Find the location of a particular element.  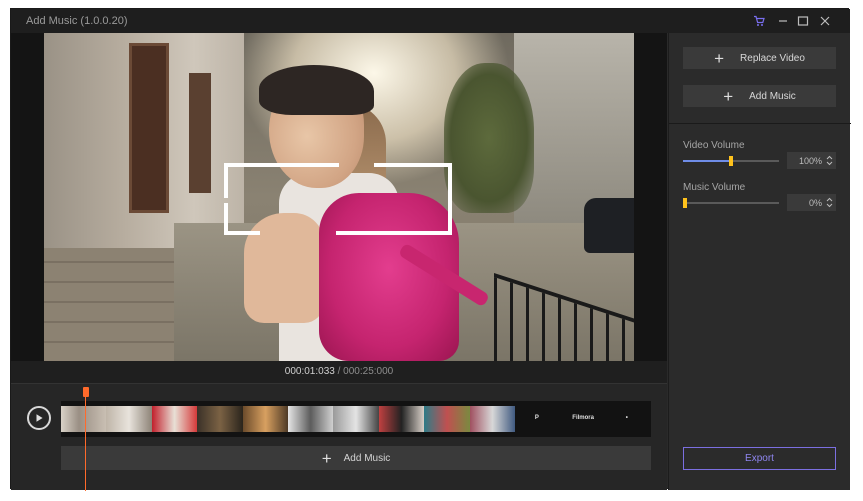

thumbnail: P is located at coordinates (537, 419).